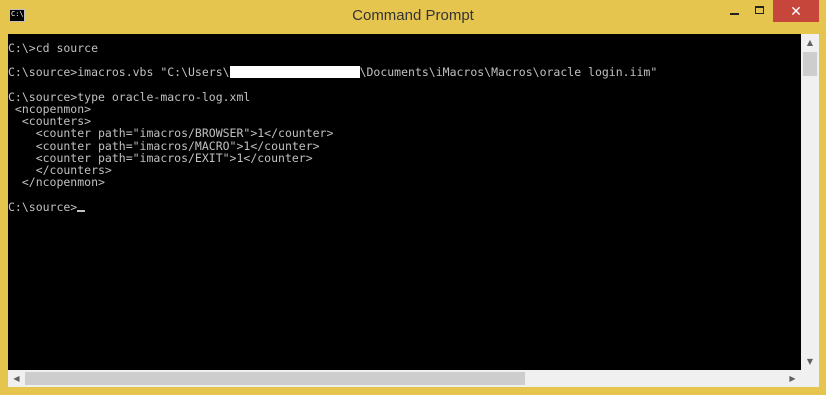 The height and width of the screenshot is (395, 826). What do you see at coordinates (734, 11) in the screenshot?
I see `minimize-button` at bounding box center [734, 11].